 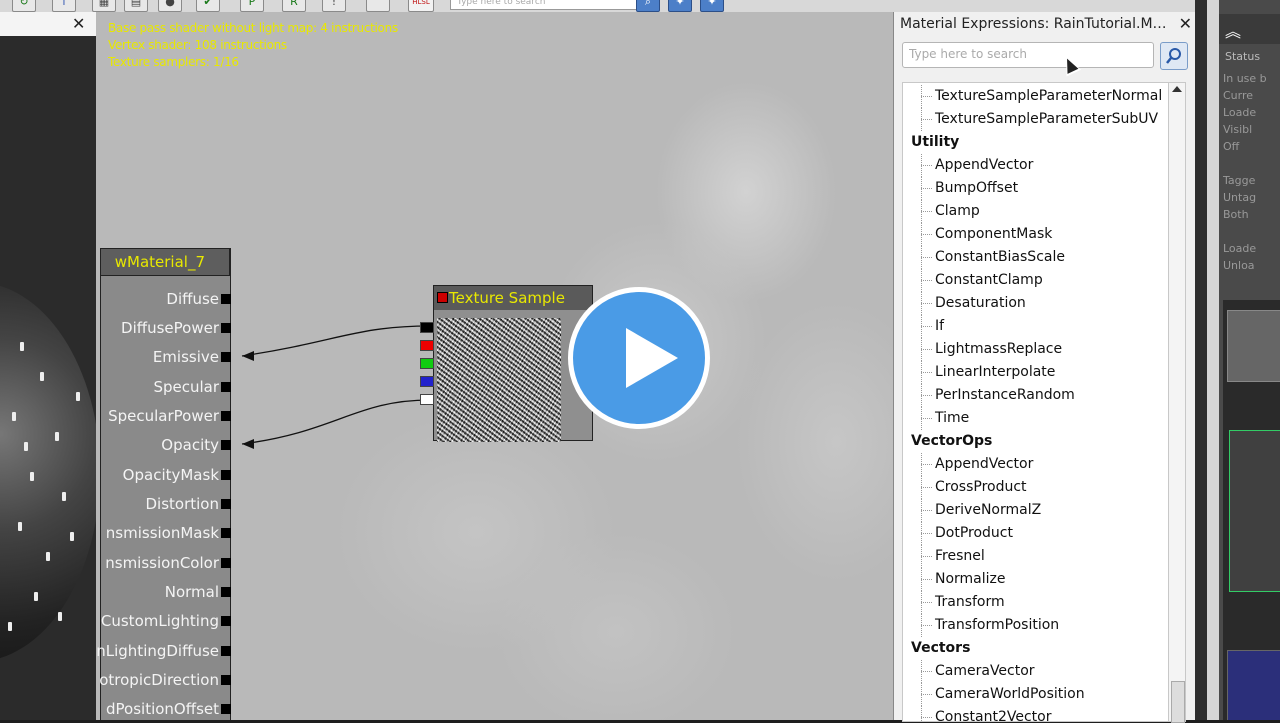 I want to click on tree-item: Clamp, so click(x=1036, y=211).